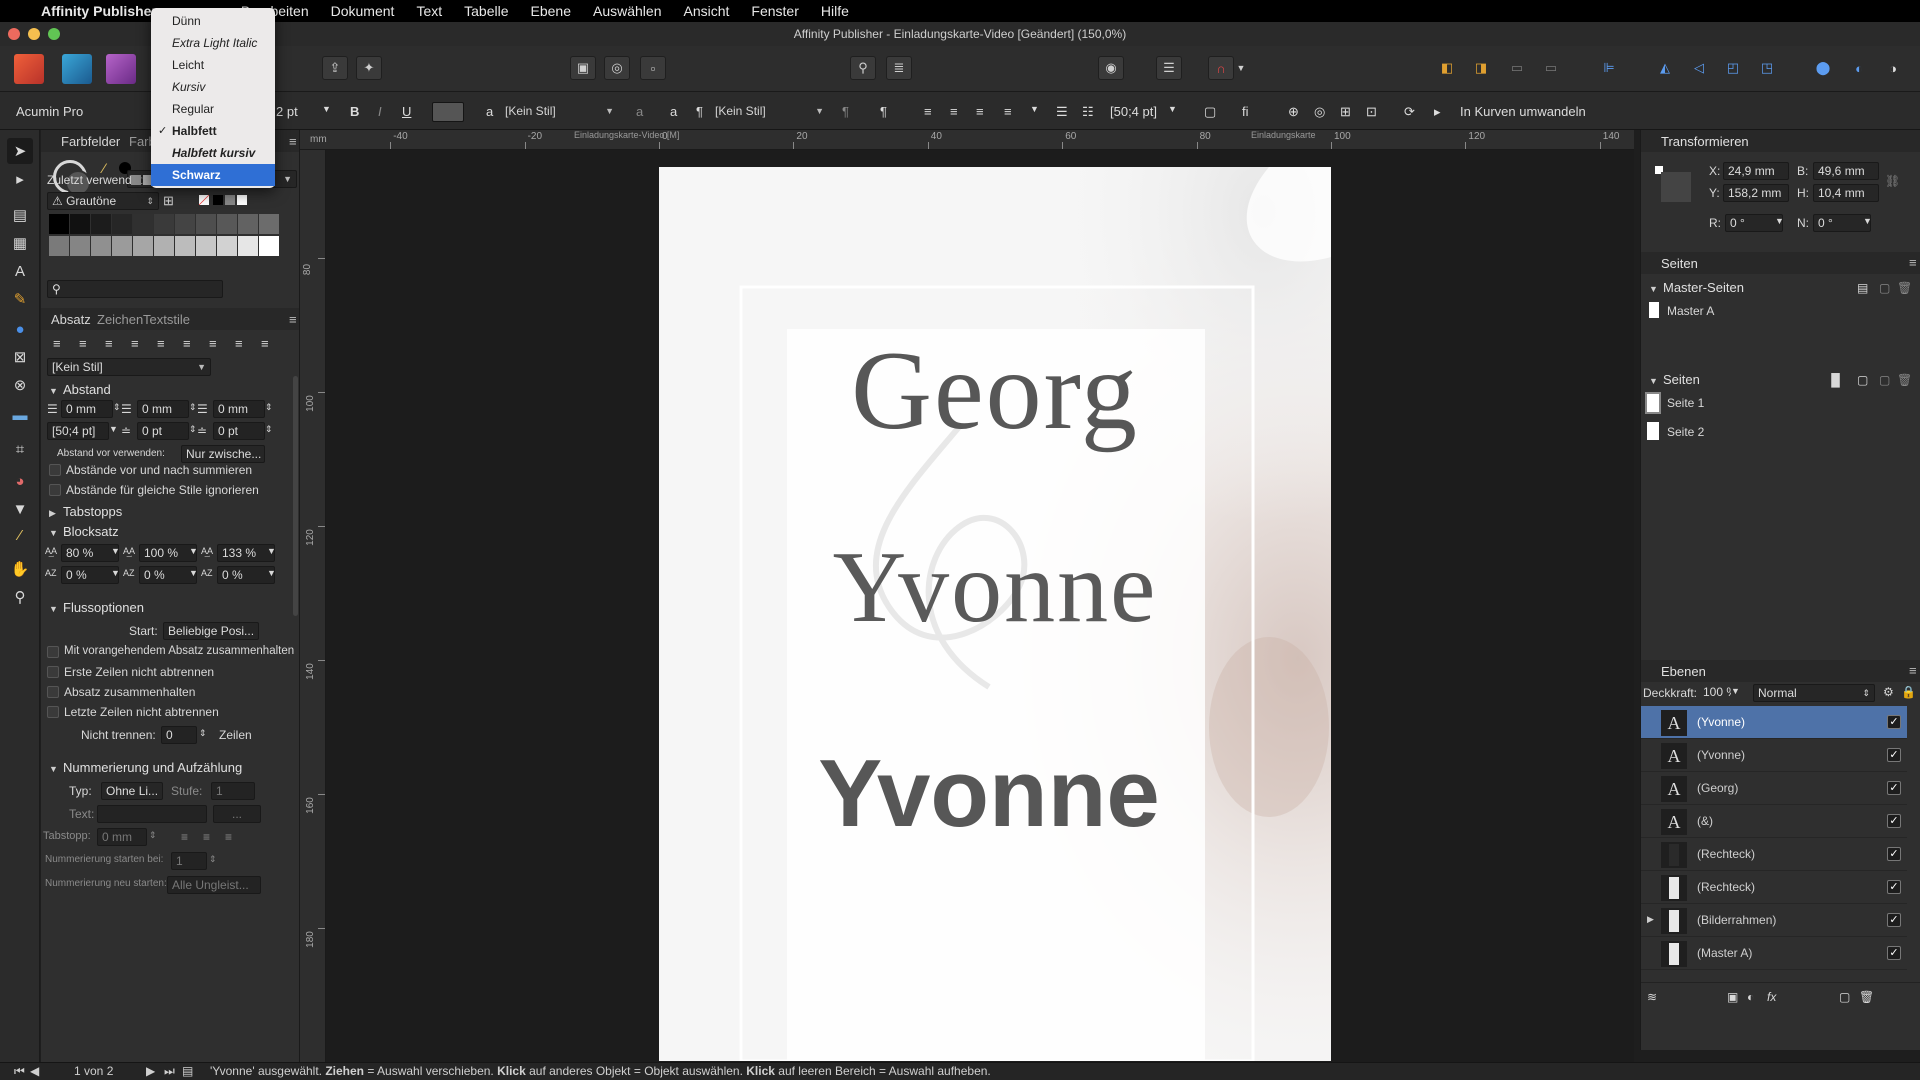 The width and height of the screenshot is (1920, 1080). What do you see at coordinates (20, 357) in the screenshot?
I see `picture-frame-tool-icon: ⊠` at bounding box center [20, 357].